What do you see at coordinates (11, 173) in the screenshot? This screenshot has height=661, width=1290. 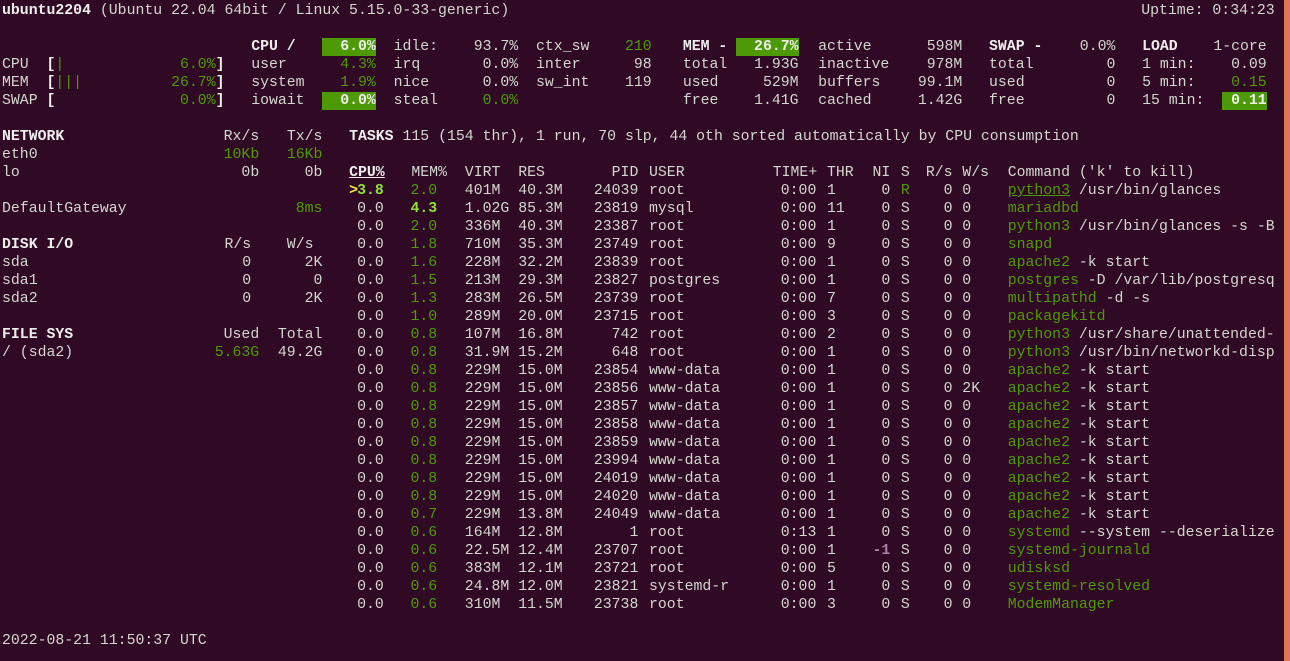 I see `network-iface-name: lo` at bounding box center [11, 173].